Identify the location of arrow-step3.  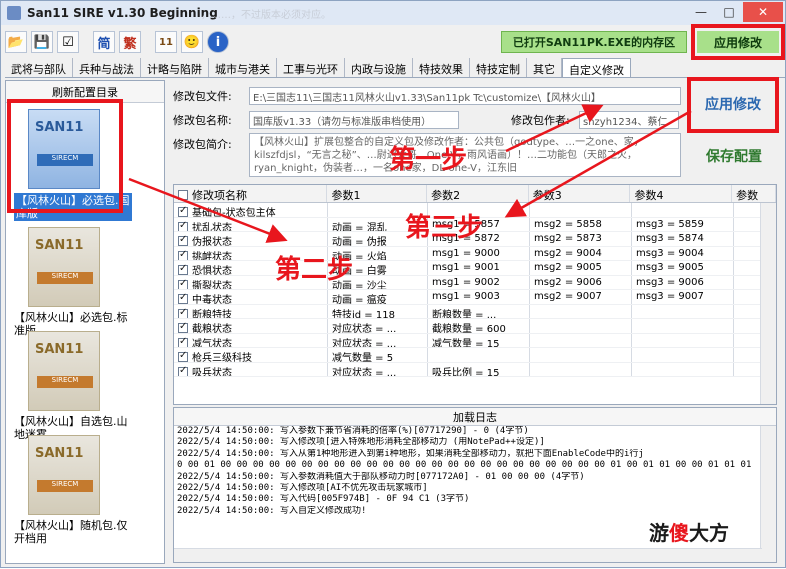
(598, 163).